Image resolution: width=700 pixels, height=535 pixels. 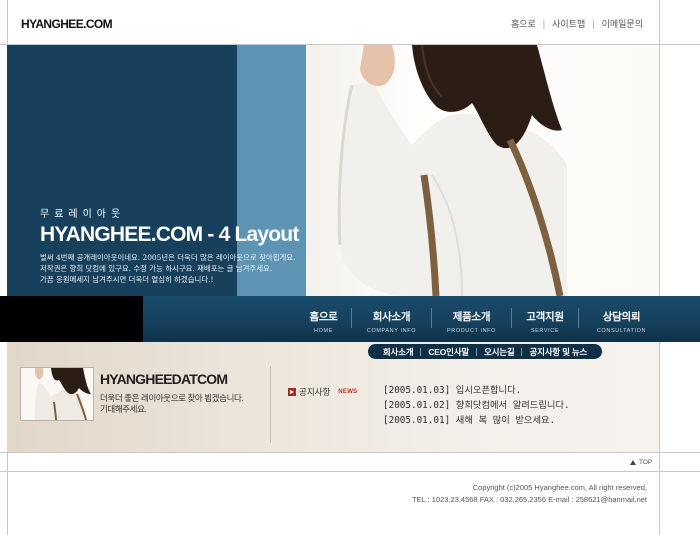 I want to click on nav-item-sublabel: CONSULTATION, so click(x=621, y=331).